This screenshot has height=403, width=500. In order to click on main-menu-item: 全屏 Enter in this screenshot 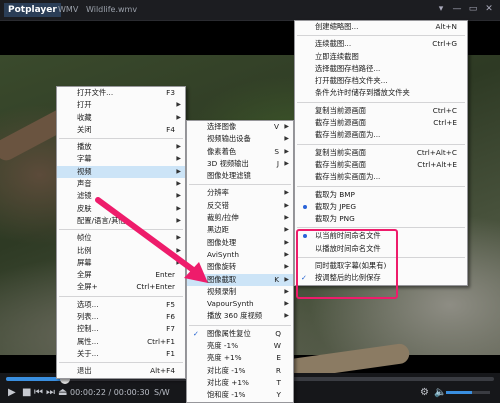, I will do `click(121, 275)`.